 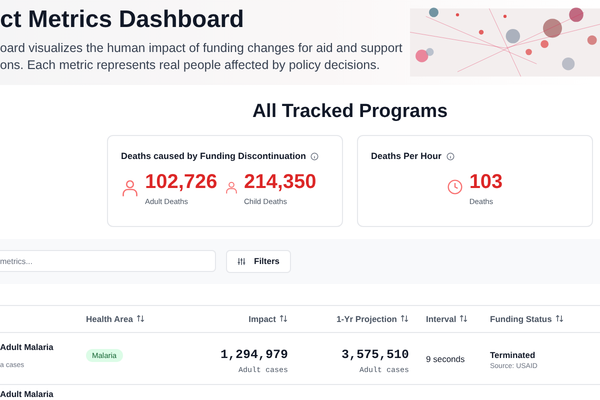 What do you see at coordinates (486, 182) in the screenshot?
I see `metric-value: 103` at bounding box center [486, 182].